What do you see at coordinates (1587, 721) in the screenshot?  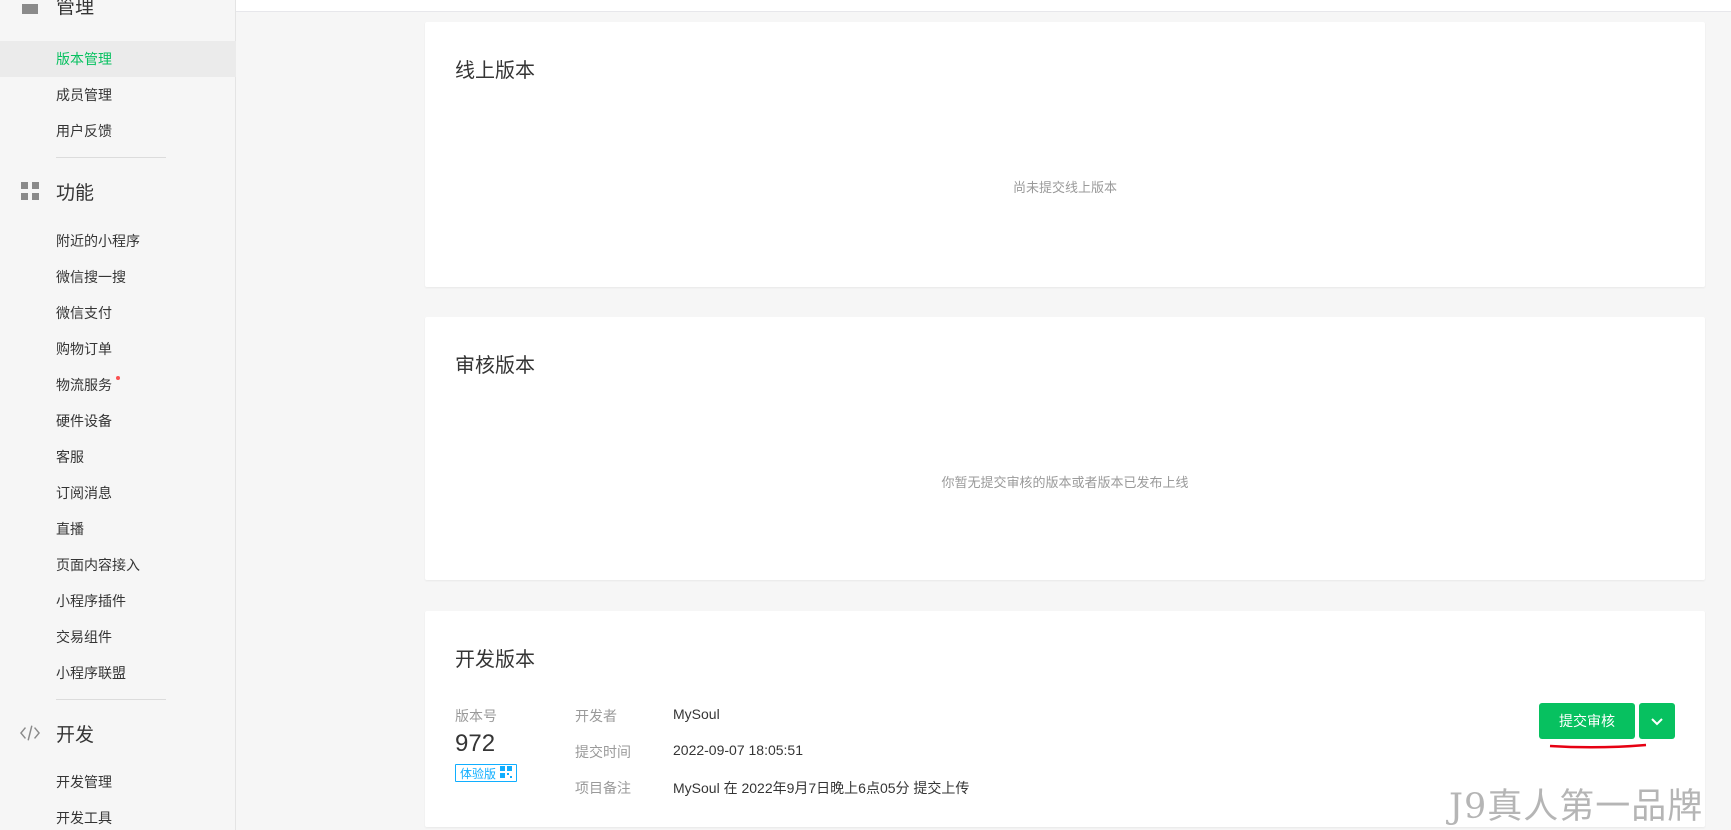 I see `submit-review-button: 提交审核` at bounding box center [1587, 721].